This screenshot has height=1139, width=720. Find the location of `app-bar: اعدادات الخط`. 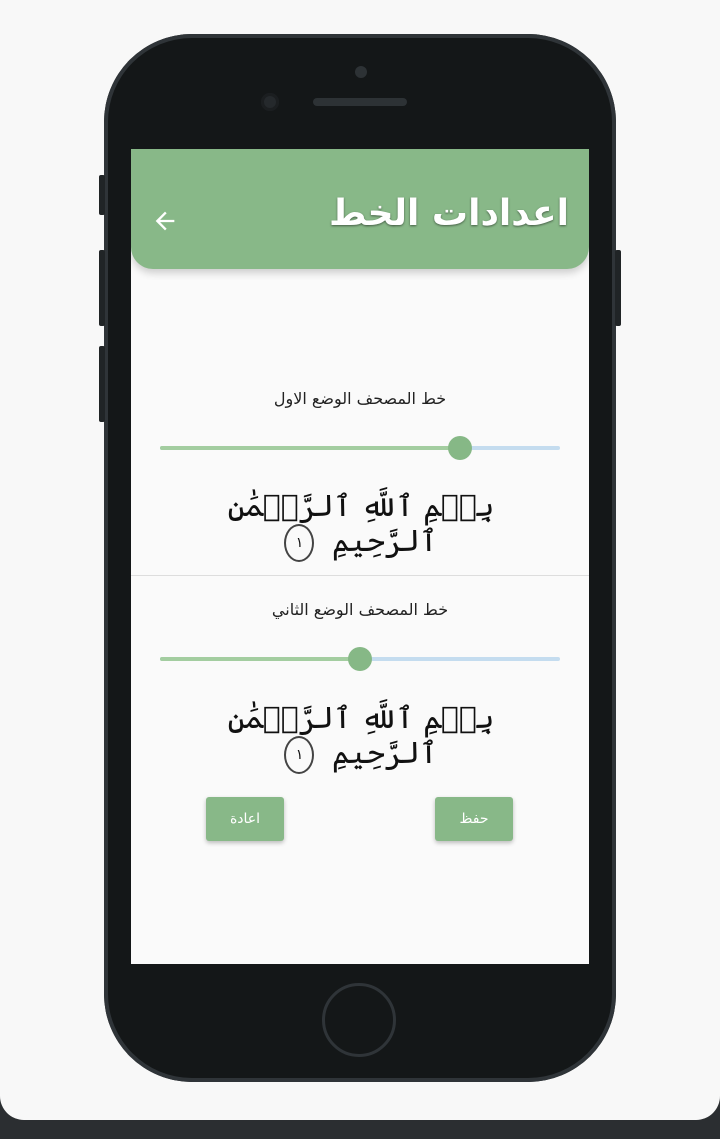

app-bar: اعدادات الخط is located at coordinates (360, 209).